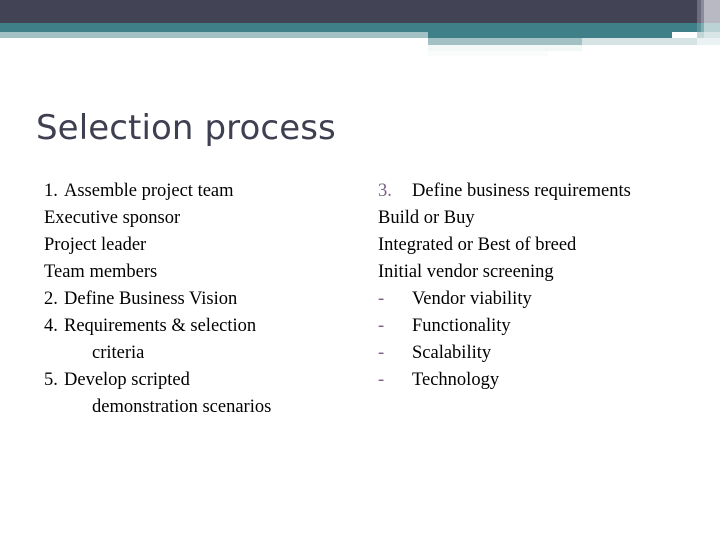 This screenshot has width=720, height=540. Describe the element at coordinates (199, 218) in the screenshot. I see `list-item: Executive sponsor` at that location.